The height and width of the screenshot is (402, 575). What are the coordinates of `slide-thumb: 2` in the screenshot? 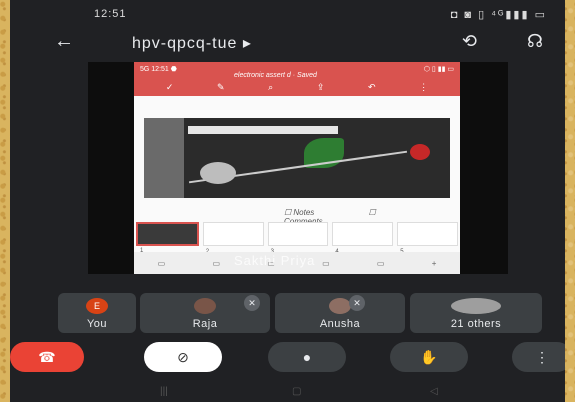 It's located at (233, 238).